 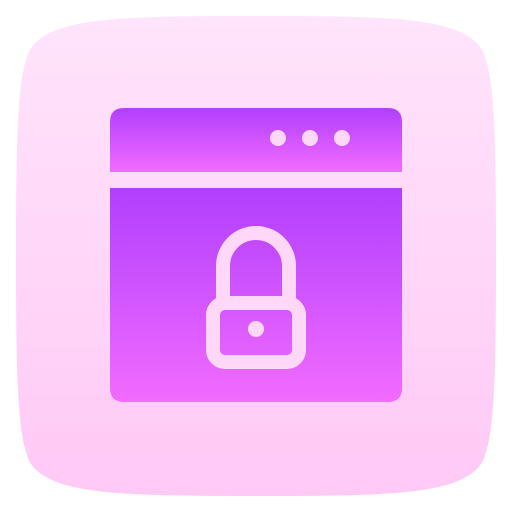 I want to click on window-dots-icon, so click(x=310, y=138).